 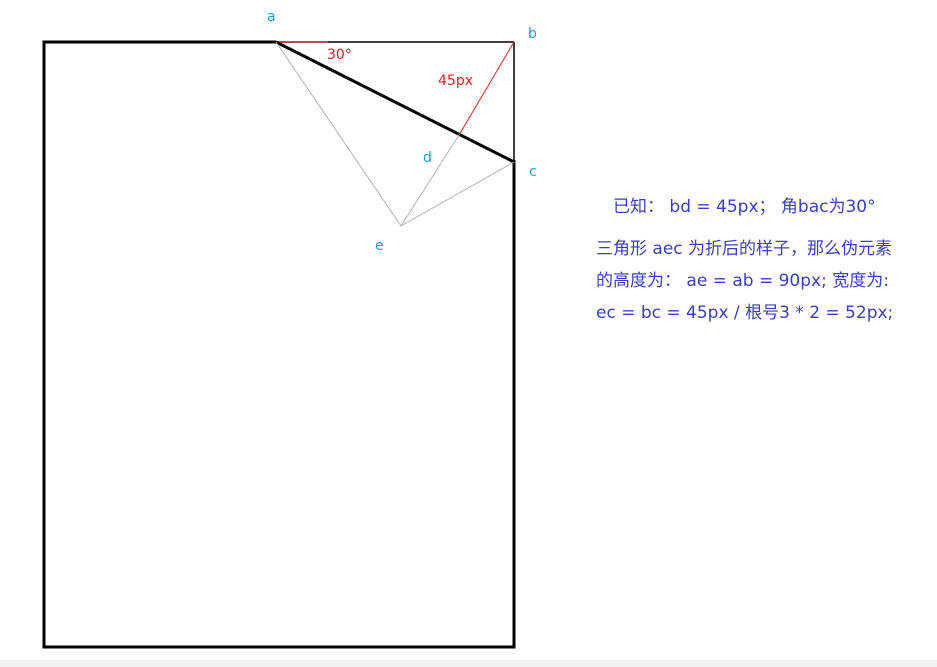 What do you see at coordinates (745, 313) in the screenshot?
I see `note-line-3: ec = bc = 45px / 根号3 * 2 = 52px;` at bounding box center [745, 313].